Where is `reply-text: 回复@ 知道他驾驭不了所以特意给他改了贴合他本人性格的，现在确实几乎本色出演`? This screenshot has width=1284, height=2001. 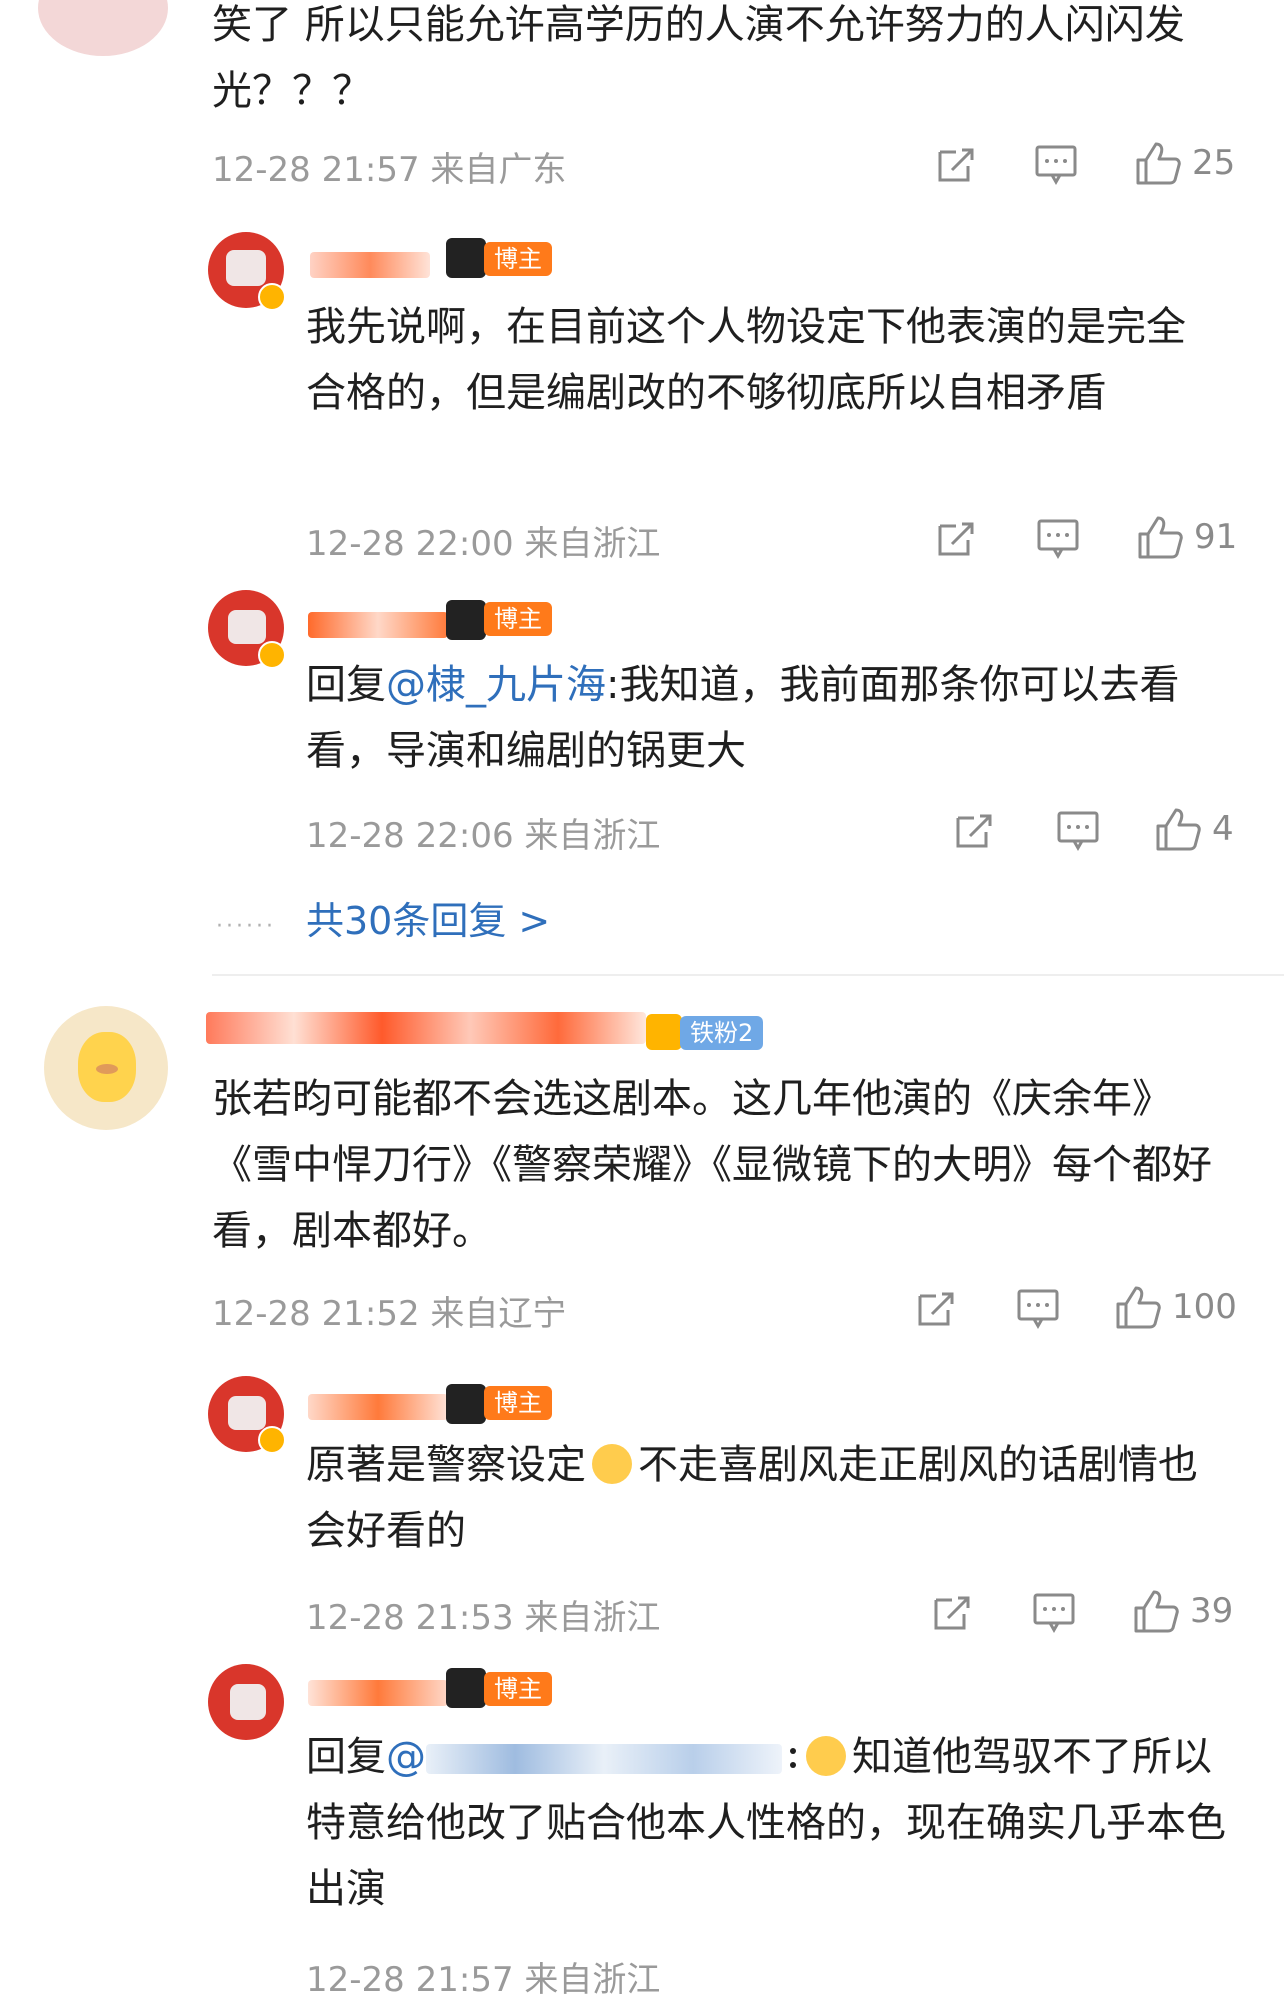
reply-text: 回复@ 知道他驾驭不了所以特意给他改了贴合他本人性格的，现在确实几乎本色出演 is located at coordinates (776, 1823).